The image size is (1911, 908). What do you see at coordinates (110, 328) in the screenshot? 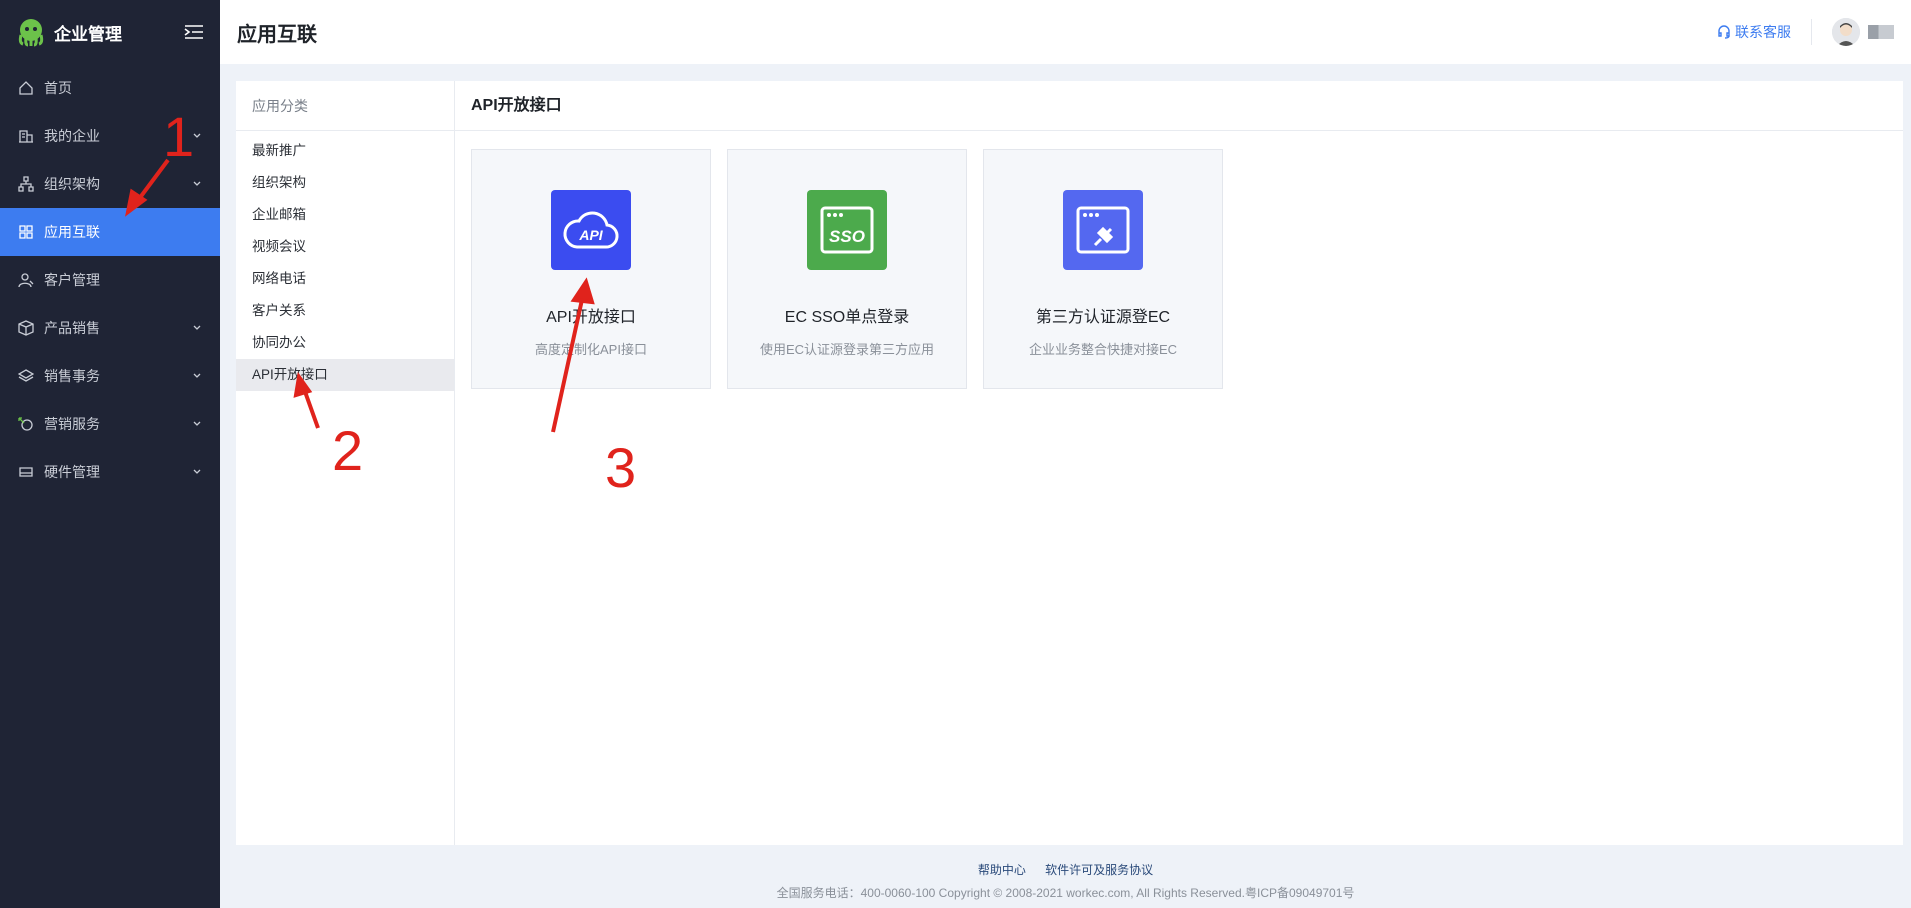
I see `sidebar-item-product-sales: 产品销售` at bounding box center [110, 328].